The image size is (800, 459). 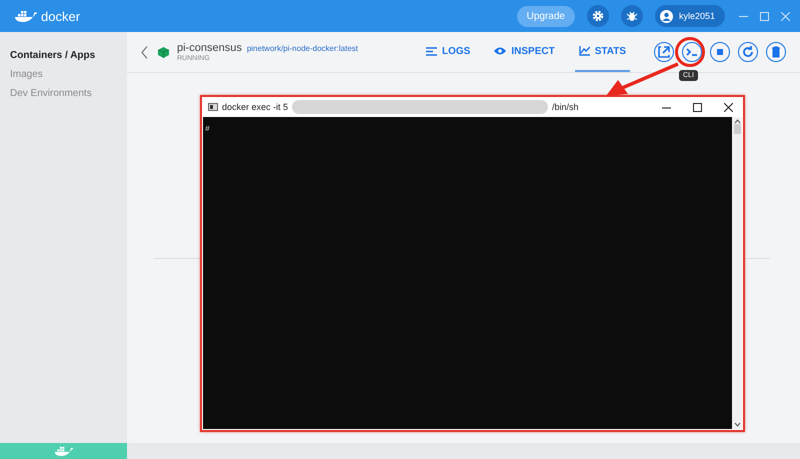 I want to click on console-icon, so click(x=213, y=107).